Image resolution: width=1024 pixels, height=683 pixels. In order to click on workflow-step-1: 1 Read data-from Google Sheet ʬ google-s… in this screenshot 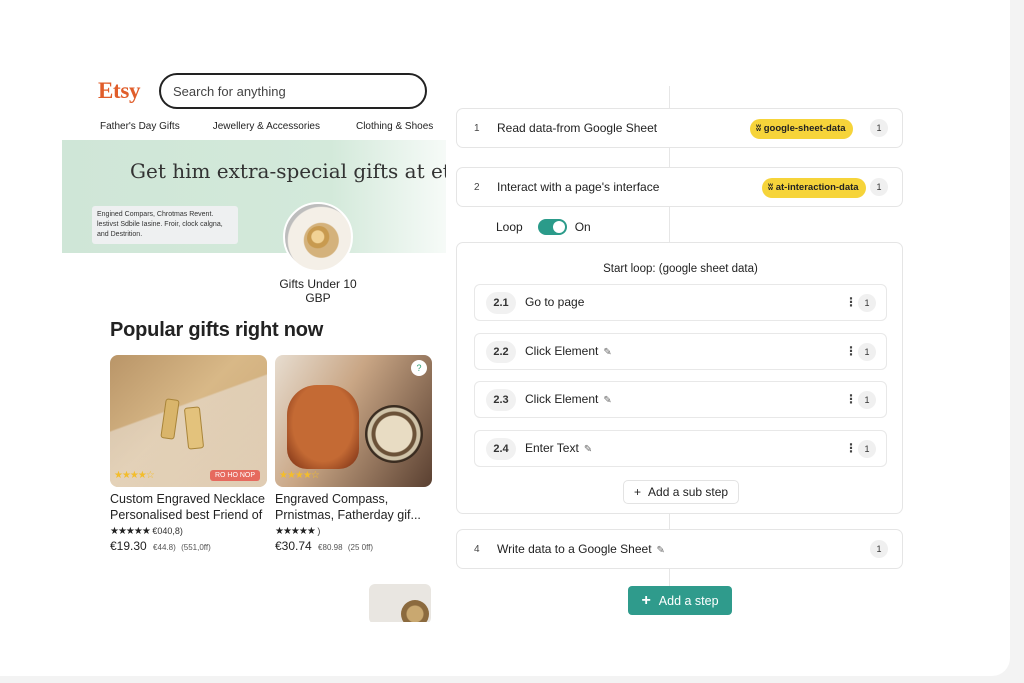, I will do `click(679, 128)`.